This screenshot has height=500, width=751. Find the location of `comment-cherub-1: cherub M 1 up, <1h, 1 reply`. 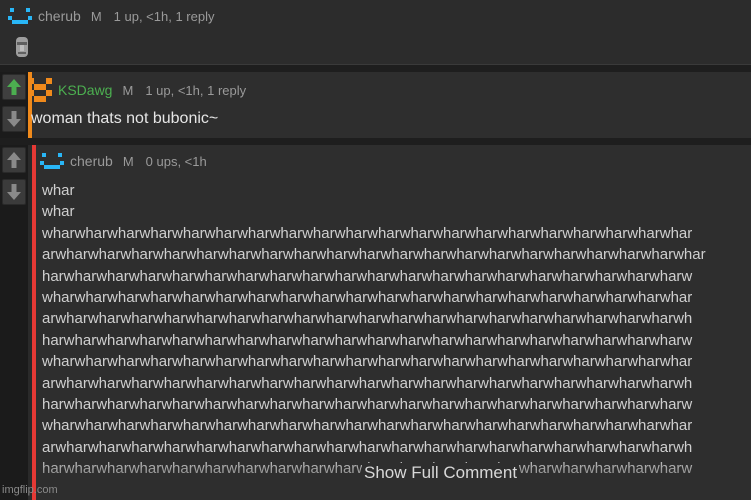

comment-cherub-1: cherub M 1 up, <1h, 1 reply is located at coordinates (375, 32).